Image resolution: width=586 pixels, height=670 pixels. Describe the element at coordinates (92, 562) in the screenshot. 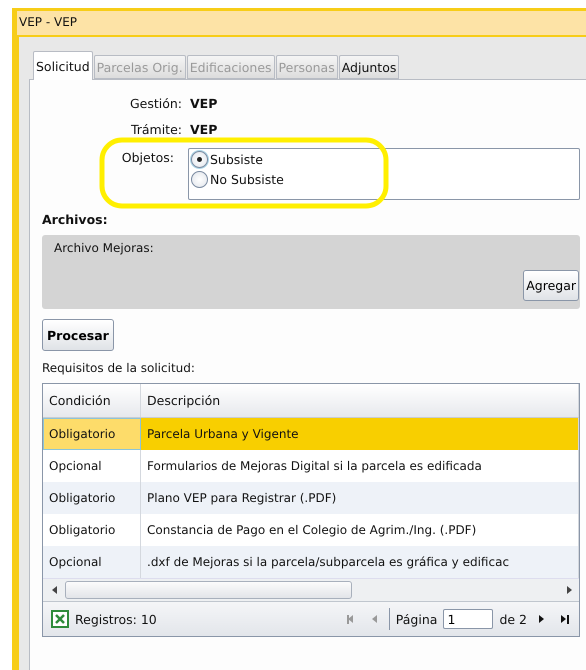

I see `table-cell: Opcional` at that location.